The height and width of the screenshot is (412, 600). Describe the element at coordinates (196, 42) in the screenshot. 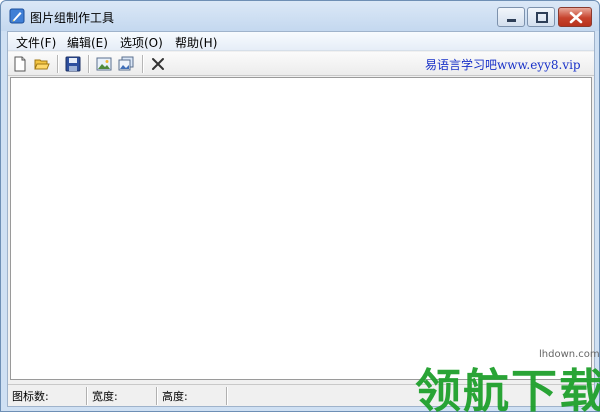

I see `menu-help: 帮助(H)` at that location.